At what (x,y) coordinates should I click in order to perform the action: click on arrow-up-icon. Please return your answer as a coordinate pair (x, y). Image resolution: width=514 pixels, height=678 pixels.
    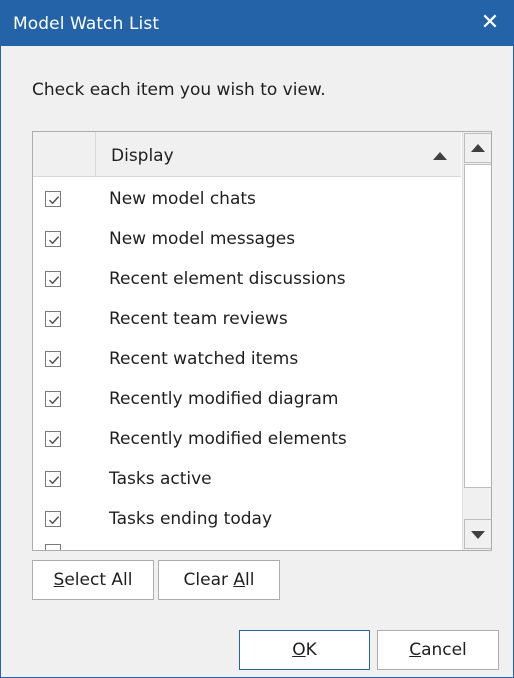
    Looking at the image, I should click on (478, 148).